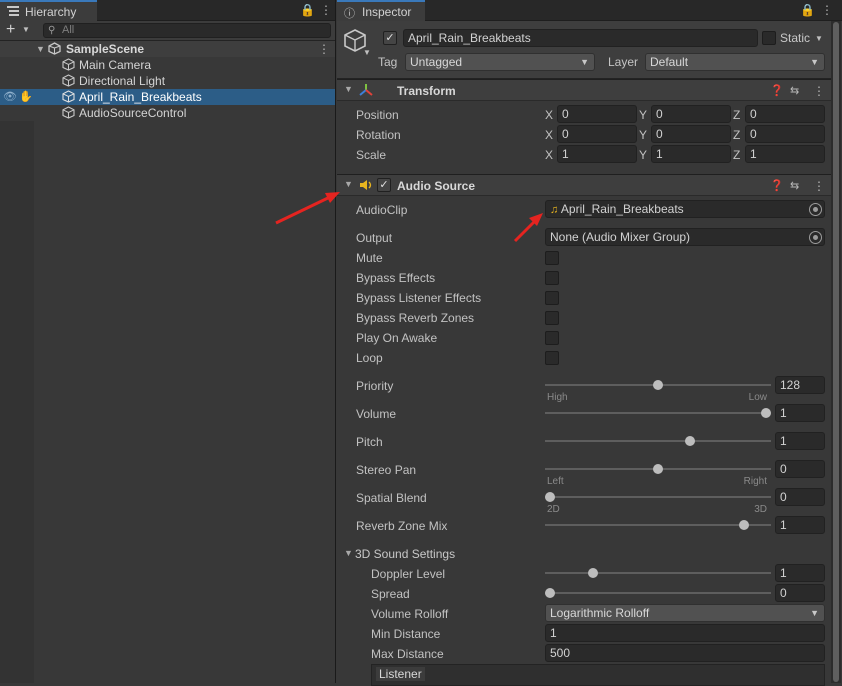  I want to click on add-icon: +, so click(10, 30).